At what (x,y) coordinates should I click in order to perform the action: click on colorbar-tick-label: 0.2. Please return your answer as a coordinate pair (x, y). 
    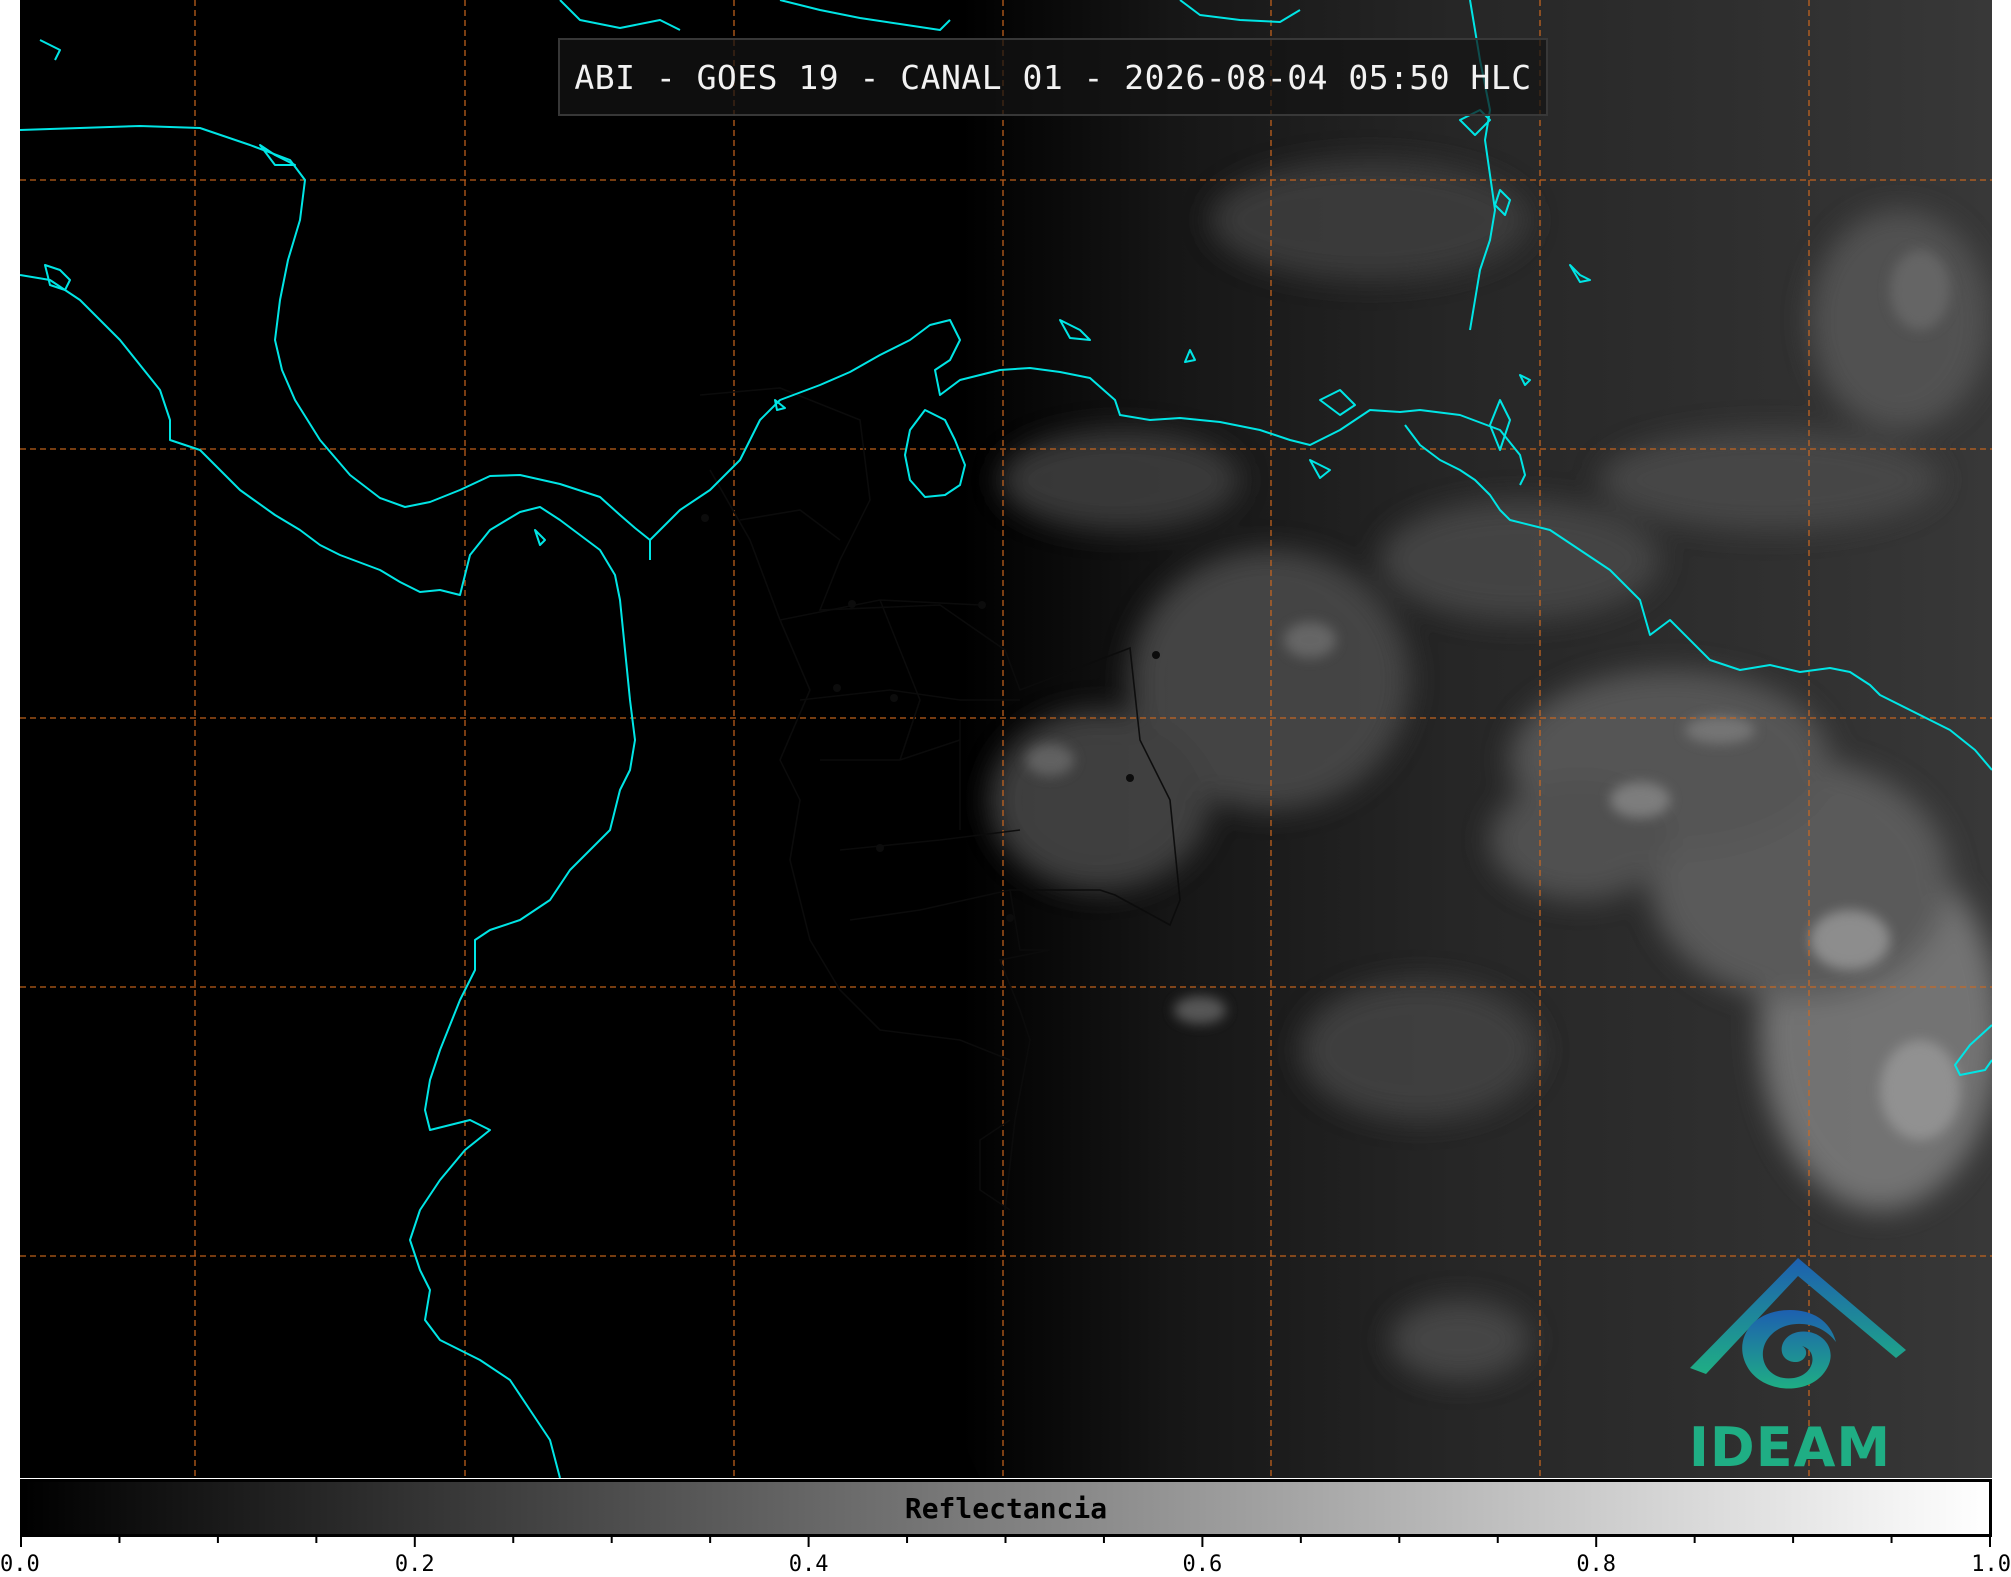
    Looking at the image, I should click on (415, 1564).